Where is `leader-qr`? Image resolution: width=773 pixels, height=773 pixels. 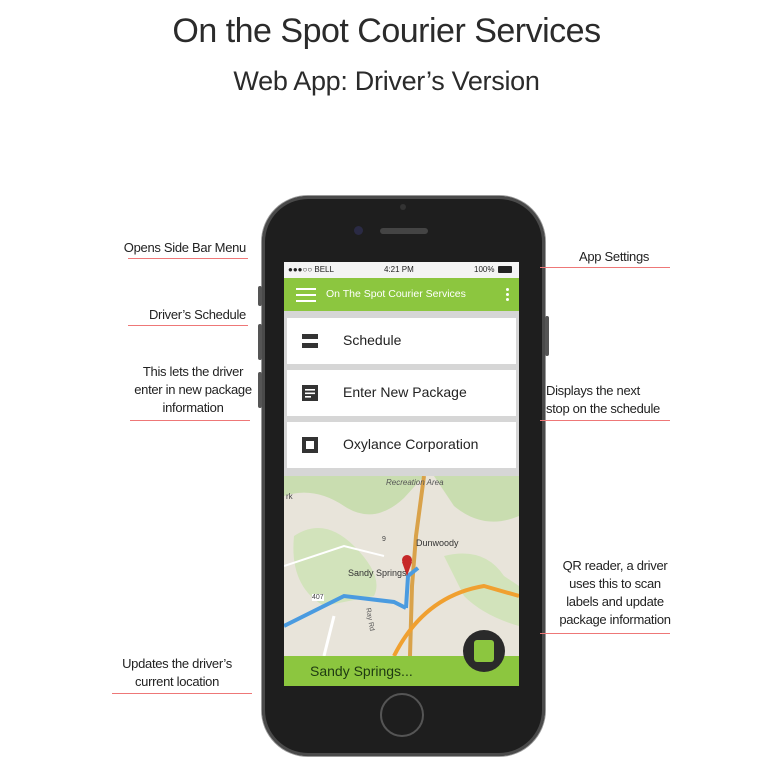 leader-qr is located at coordinates (605, 633).